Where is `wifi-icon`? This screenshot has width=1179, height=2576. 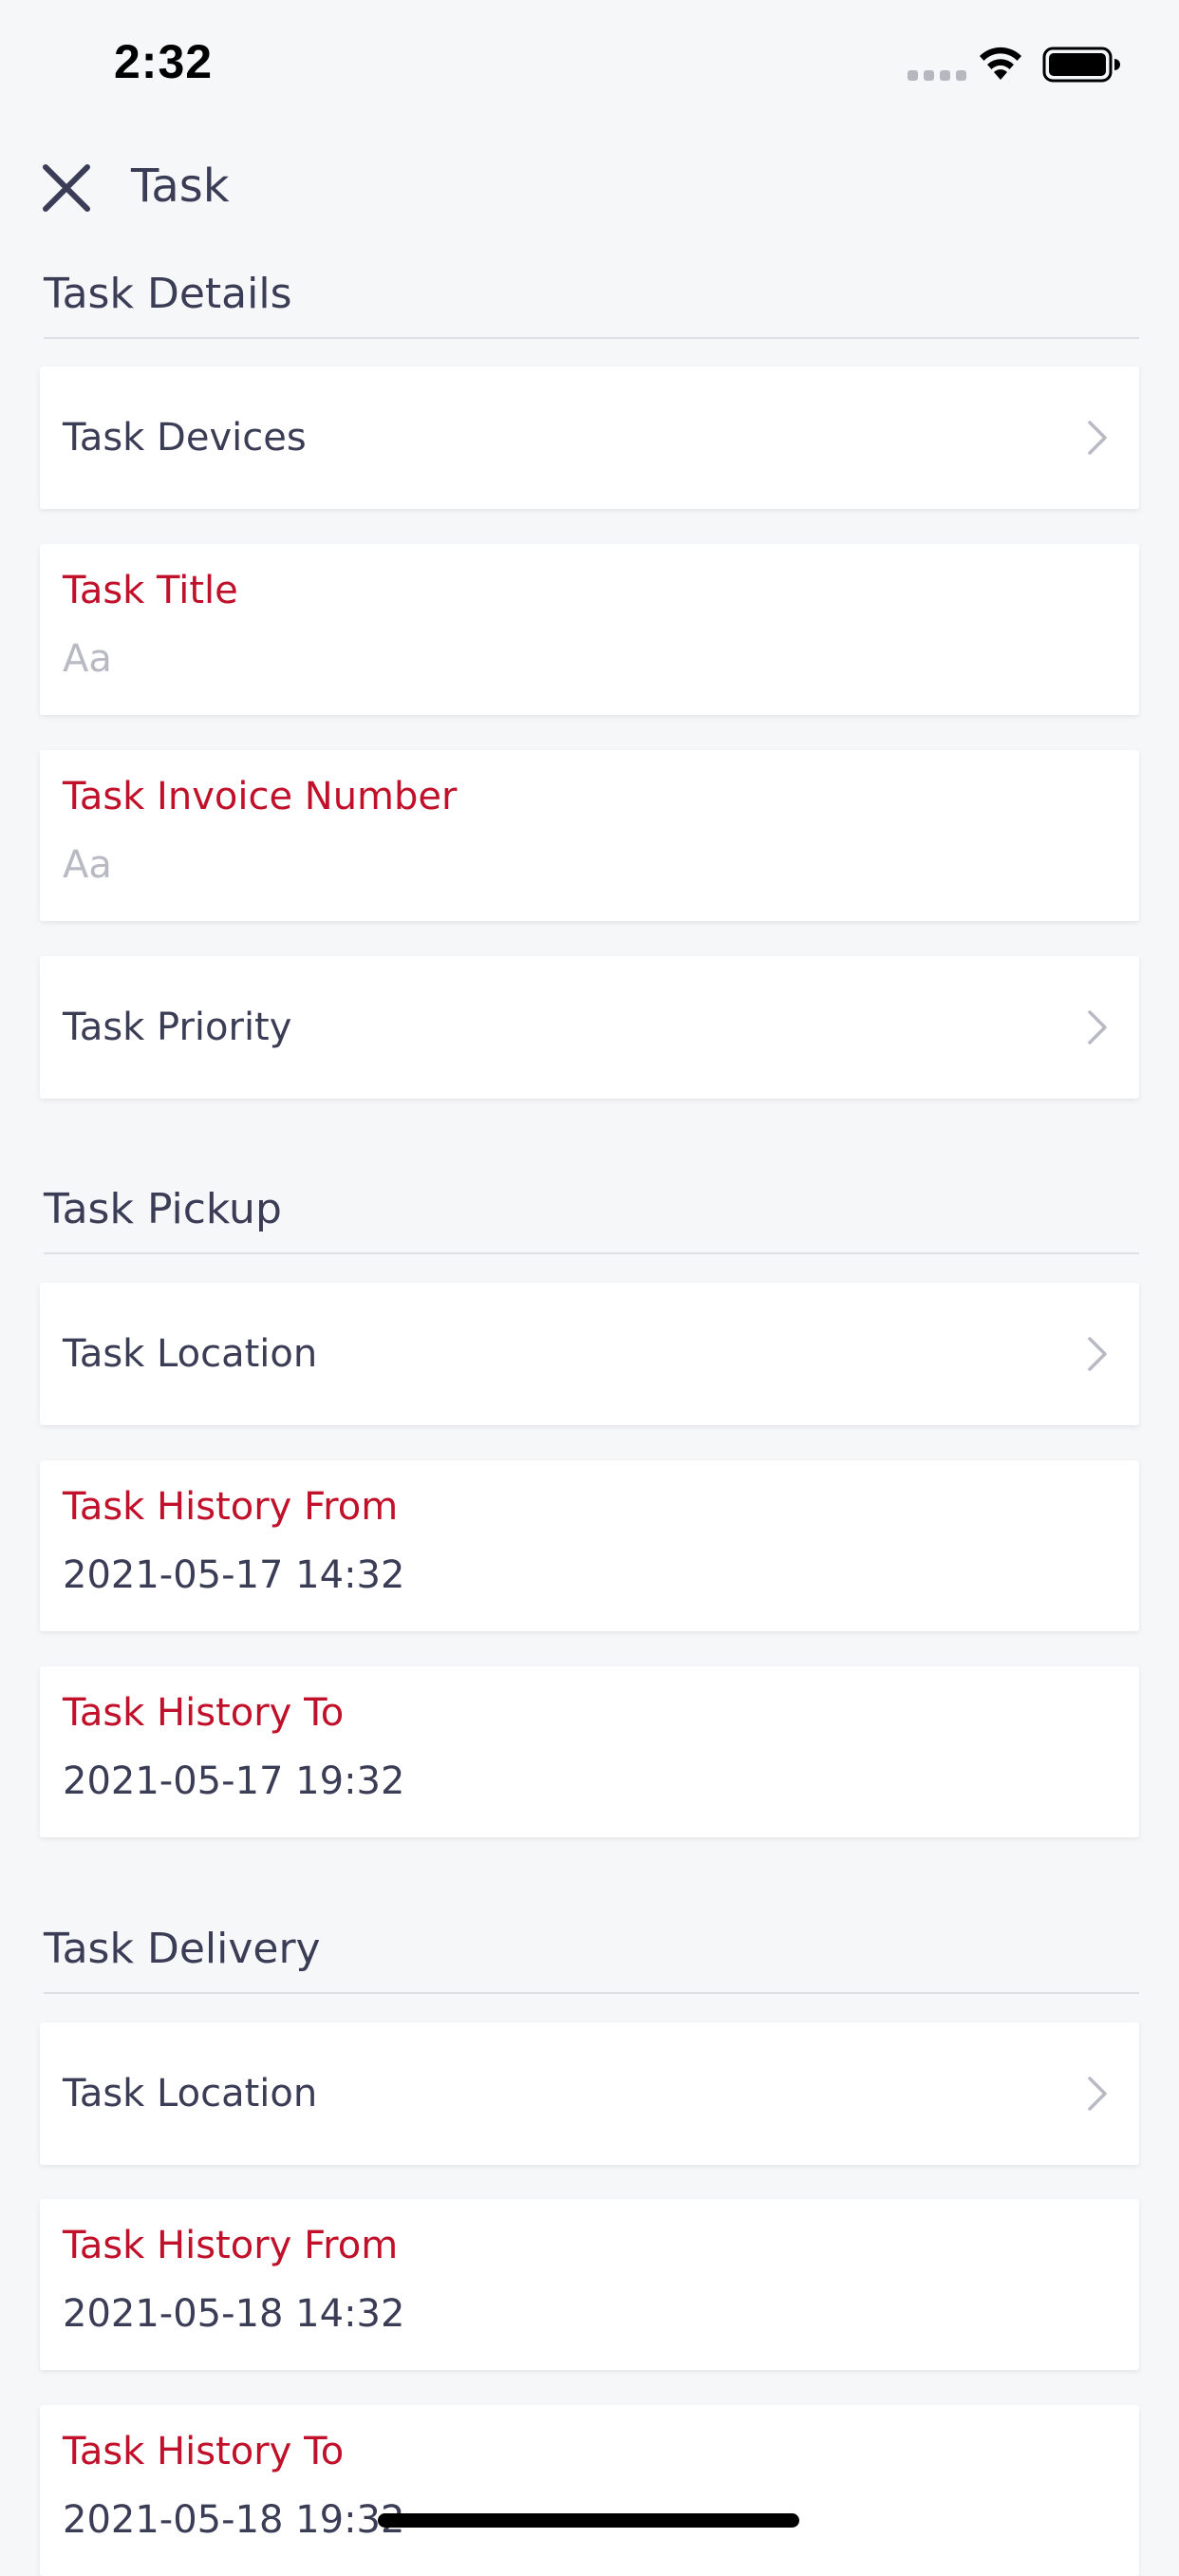 wifi-icon is located at coordinates (1000, 63).